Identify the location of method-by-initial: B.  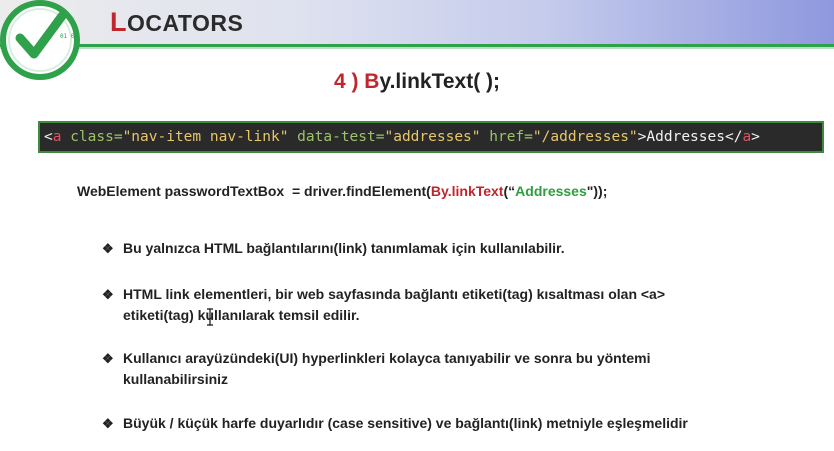
(372, 81).